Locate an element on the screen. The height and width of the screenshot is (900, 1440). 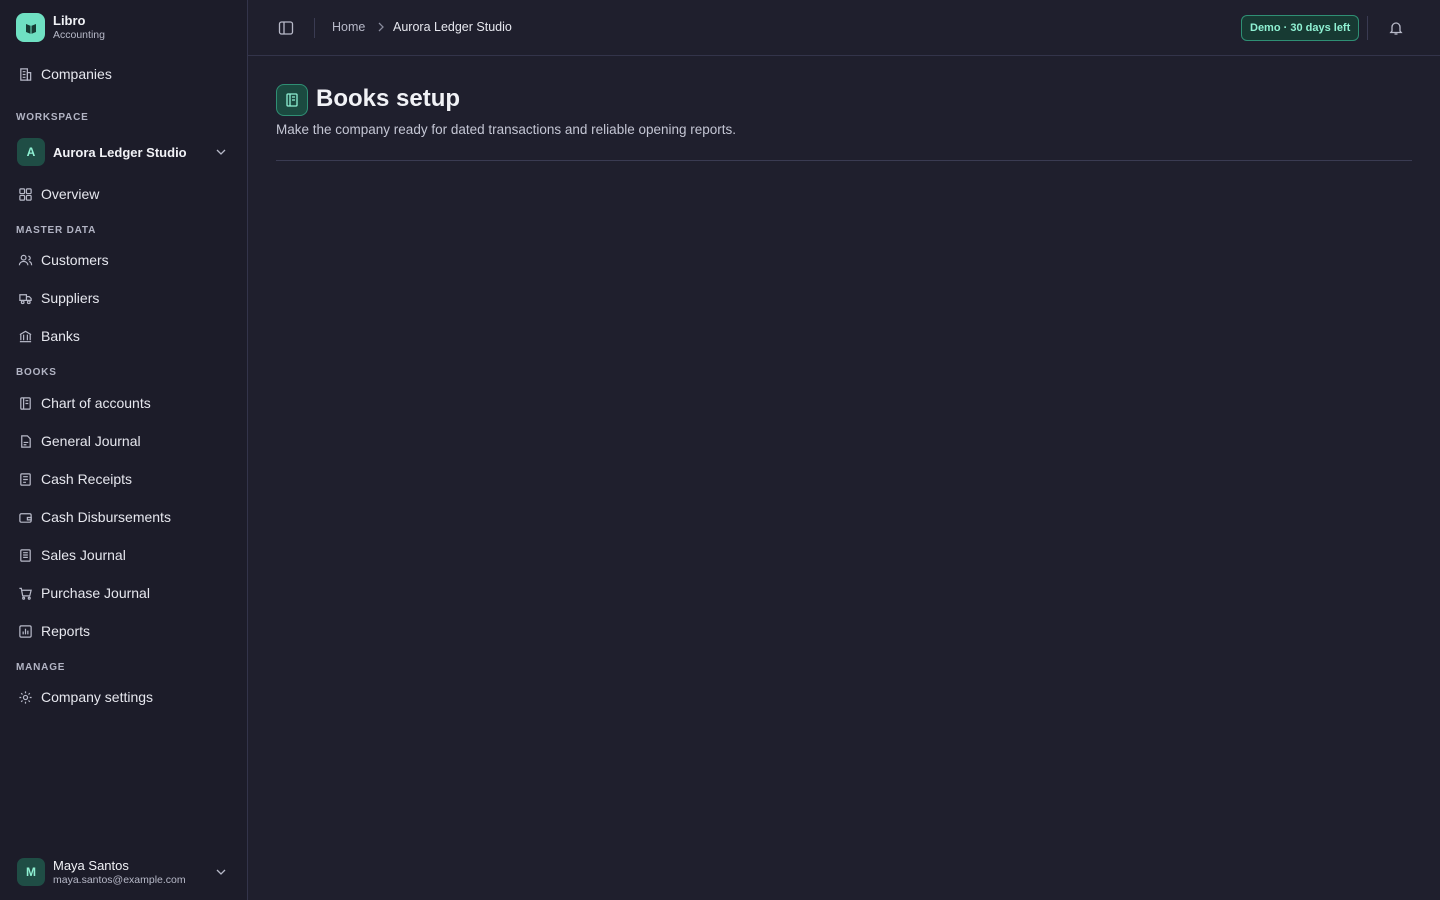
sidebar-item-cash-disbursements: Cash Disbursements is located at coordinates (123, 517).